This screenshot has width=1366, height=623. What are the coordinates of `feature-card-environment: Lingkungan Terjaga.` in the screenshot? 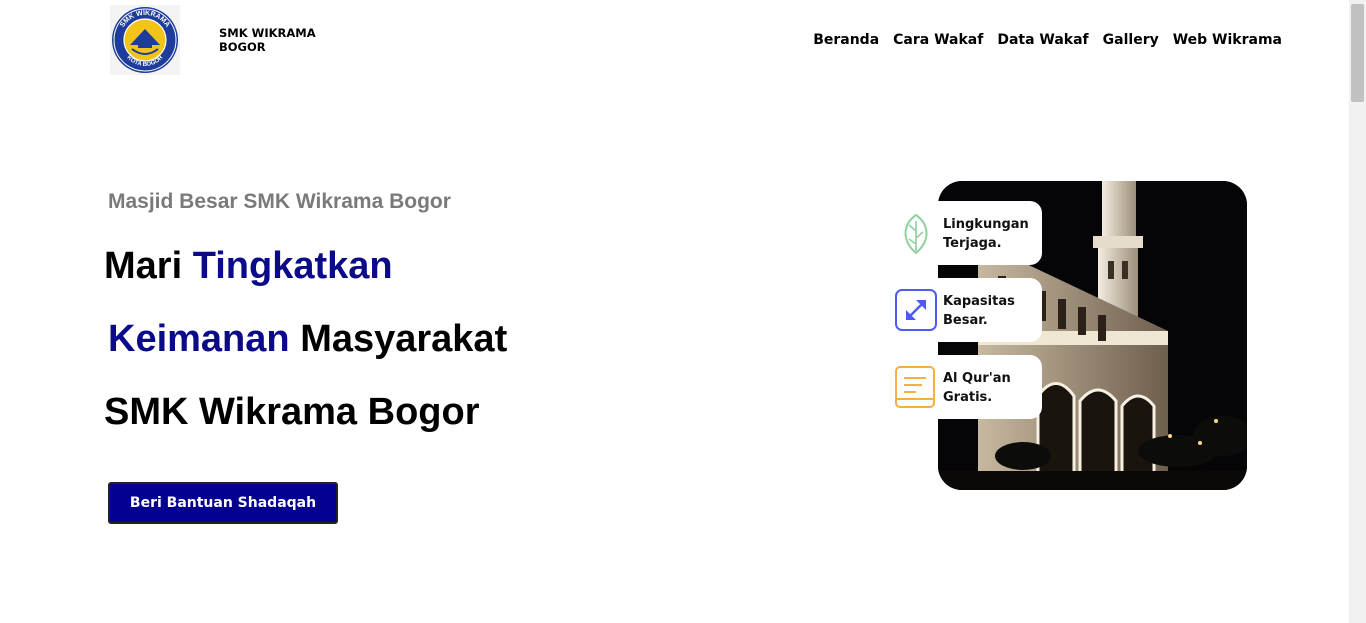 It's located at (968, 233).